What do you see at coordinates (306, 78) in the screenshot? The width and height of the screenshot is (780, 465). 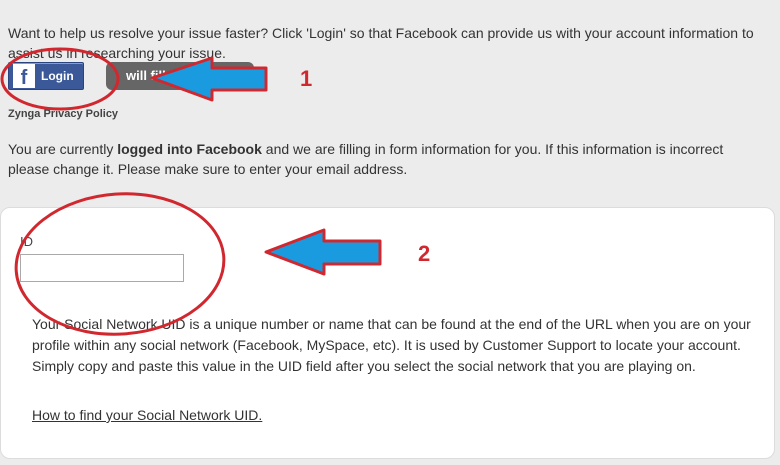 I see `annotation-marker-1: 1` at bounding box center [306, 78].